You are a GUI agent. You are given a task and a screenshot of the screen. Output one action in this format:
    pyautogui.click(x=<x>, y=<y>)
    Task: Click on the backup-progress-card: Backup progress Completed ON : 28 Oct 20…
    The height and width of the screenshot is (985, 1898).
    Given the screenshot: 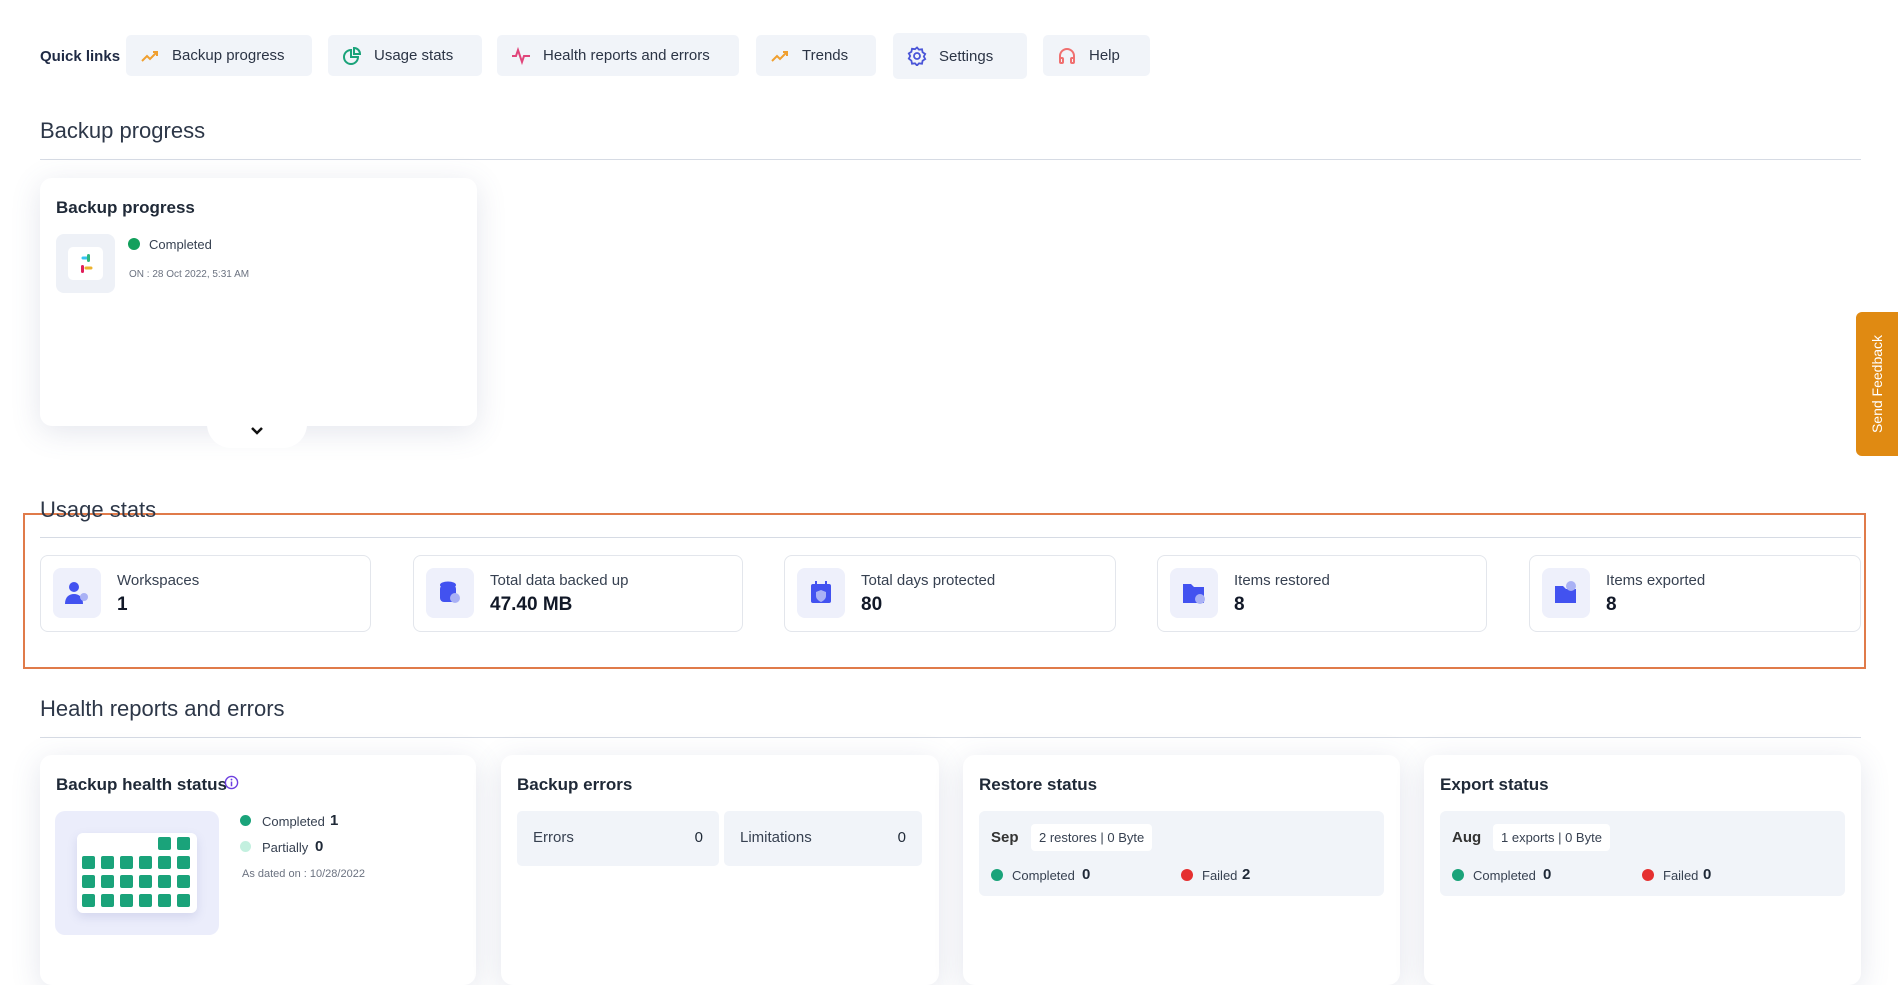 What is the action you would take?
    pyautogui.click(x=258, y=302)
    